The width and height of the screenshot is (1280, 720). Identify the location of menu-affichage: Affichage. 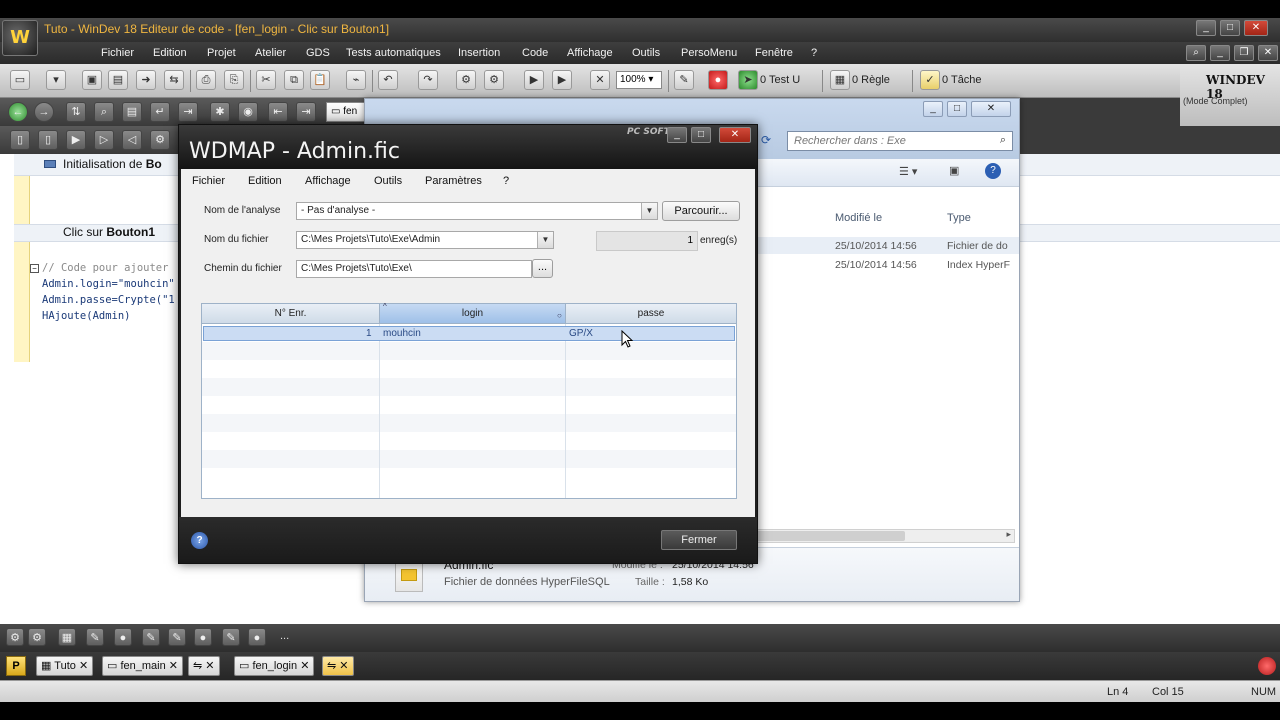
(590, 53).